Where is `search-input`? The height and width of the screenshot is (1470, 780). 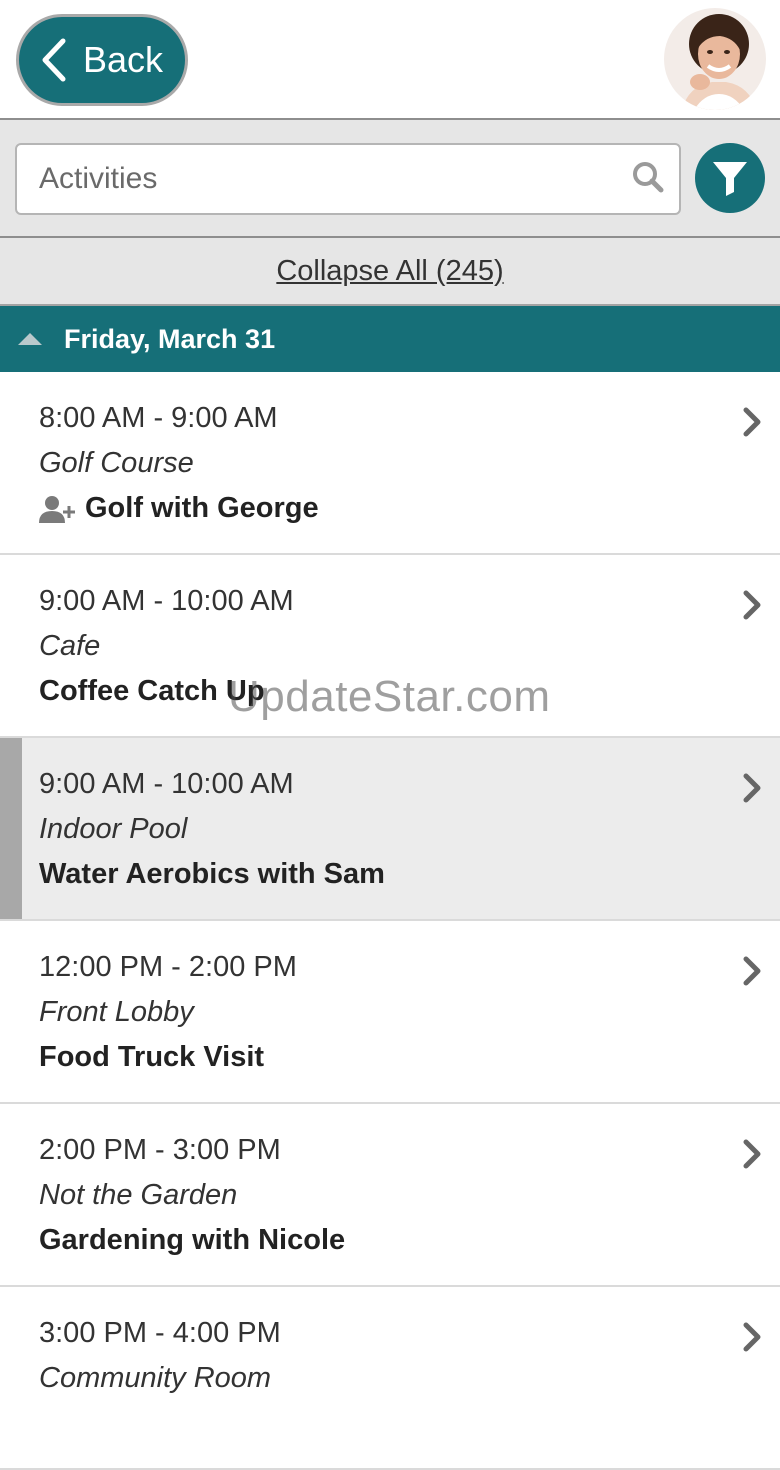 search-input is located at coordinates (329, 179).